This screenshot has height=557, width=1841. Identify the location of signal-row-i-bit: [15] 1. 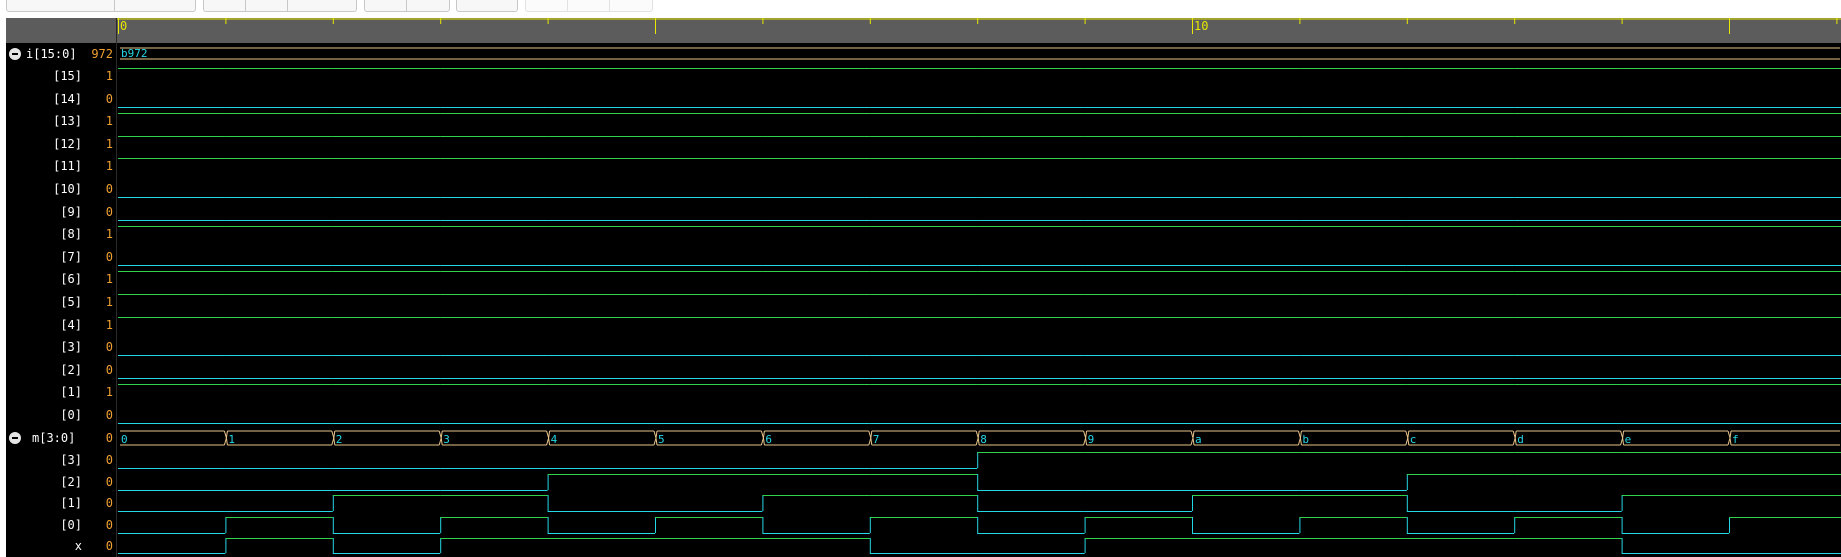
(61, 76).